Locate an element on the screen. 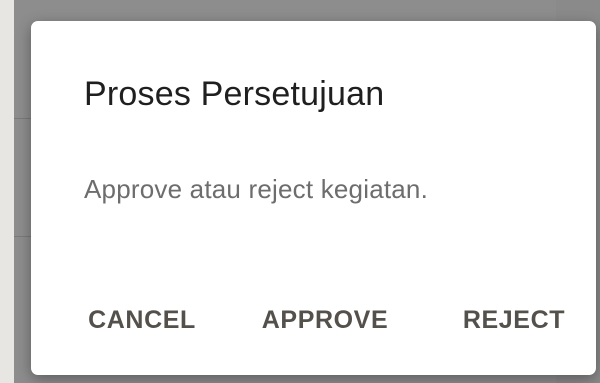  dialog-actions: CANCEL APPROVE REJECT is located at coordinates (313, 320).